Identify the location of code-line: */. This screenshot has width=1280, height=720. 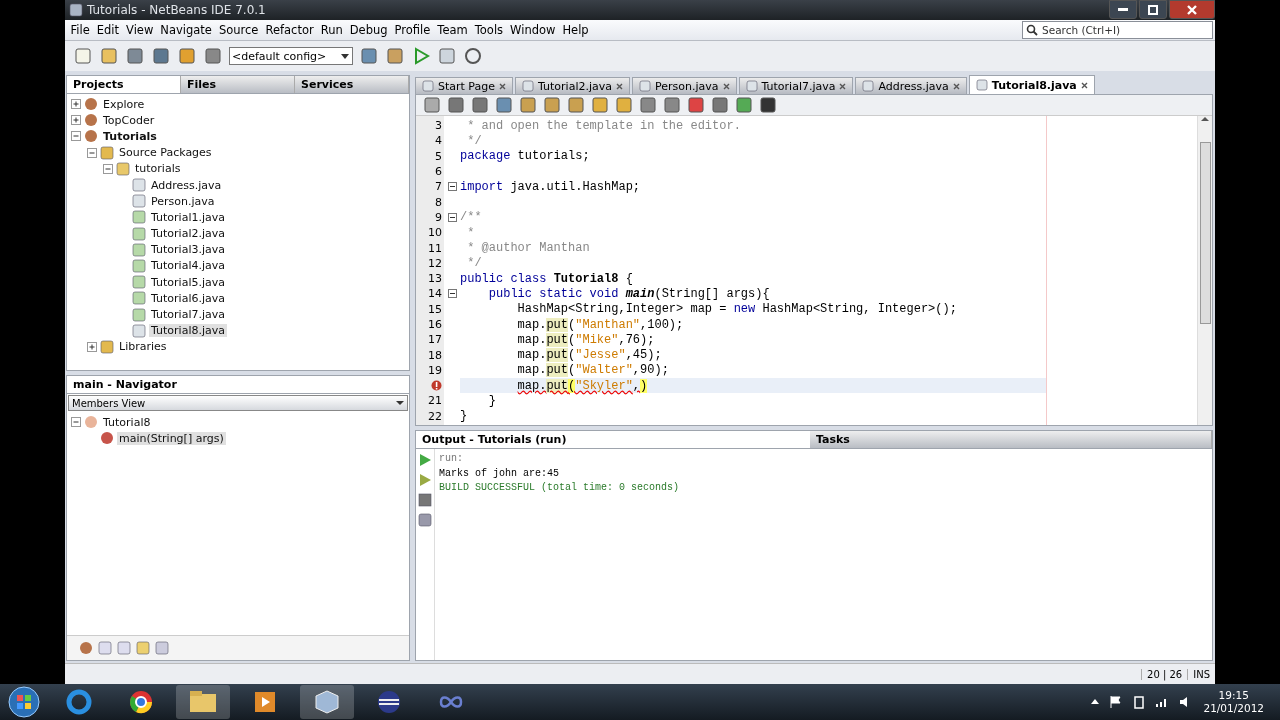
(474, 140).